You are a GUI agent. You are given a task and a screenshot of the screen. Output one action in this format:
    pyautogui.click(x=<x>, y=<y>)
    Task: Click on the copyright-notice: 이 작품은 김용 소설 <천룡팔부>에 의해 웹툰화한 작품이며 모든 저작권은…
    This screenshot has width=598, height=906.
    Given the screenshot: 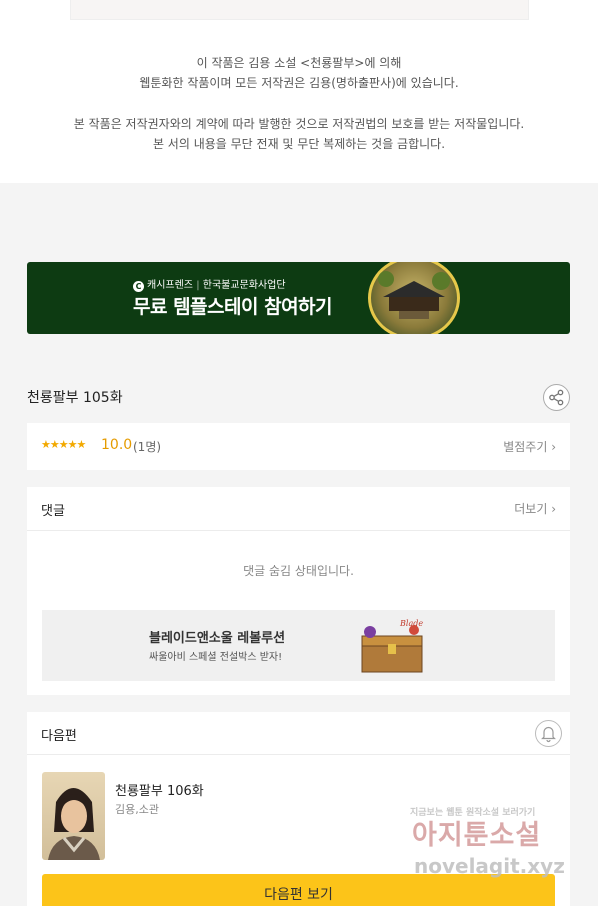 What is the action you would take?
    pyautogui.click(x=299, y=103)
    